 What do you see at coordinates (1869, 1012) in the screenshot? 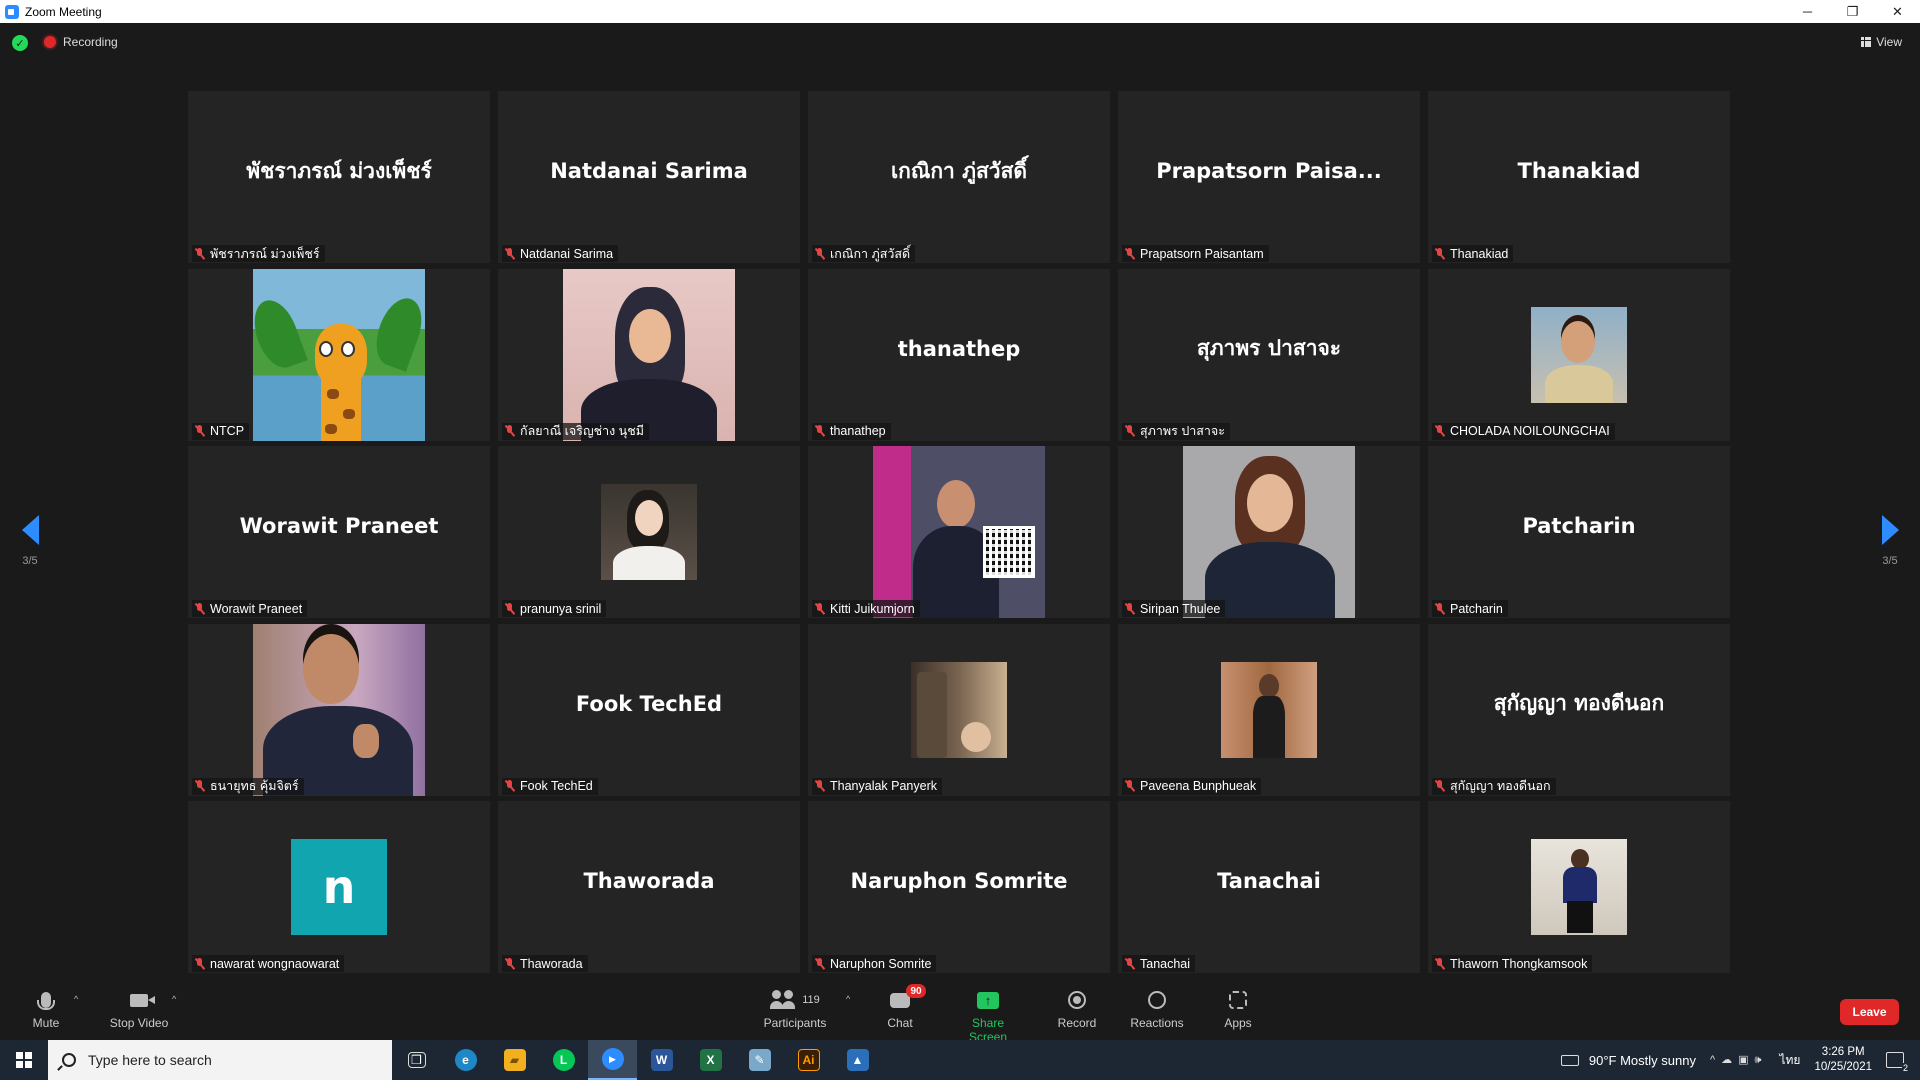
I see `leave-meeting-button: Leave` at bounding box center [1869, 1012].